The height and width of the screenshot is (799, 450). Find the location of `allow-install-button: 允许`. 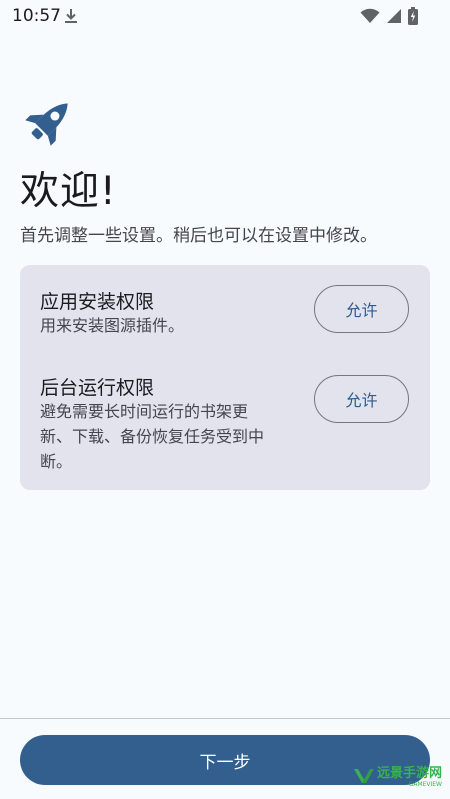

allow-install-button: 允许 is located at coordinates (361, 309).